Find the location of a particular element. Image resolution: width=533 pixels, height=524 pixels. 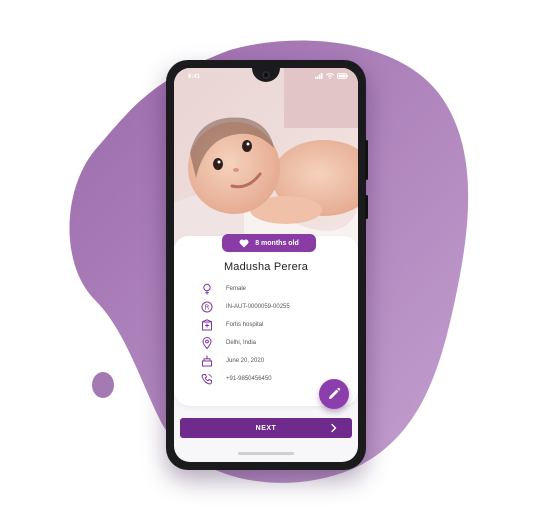

battery-icon is located at coordinates (342, 76).